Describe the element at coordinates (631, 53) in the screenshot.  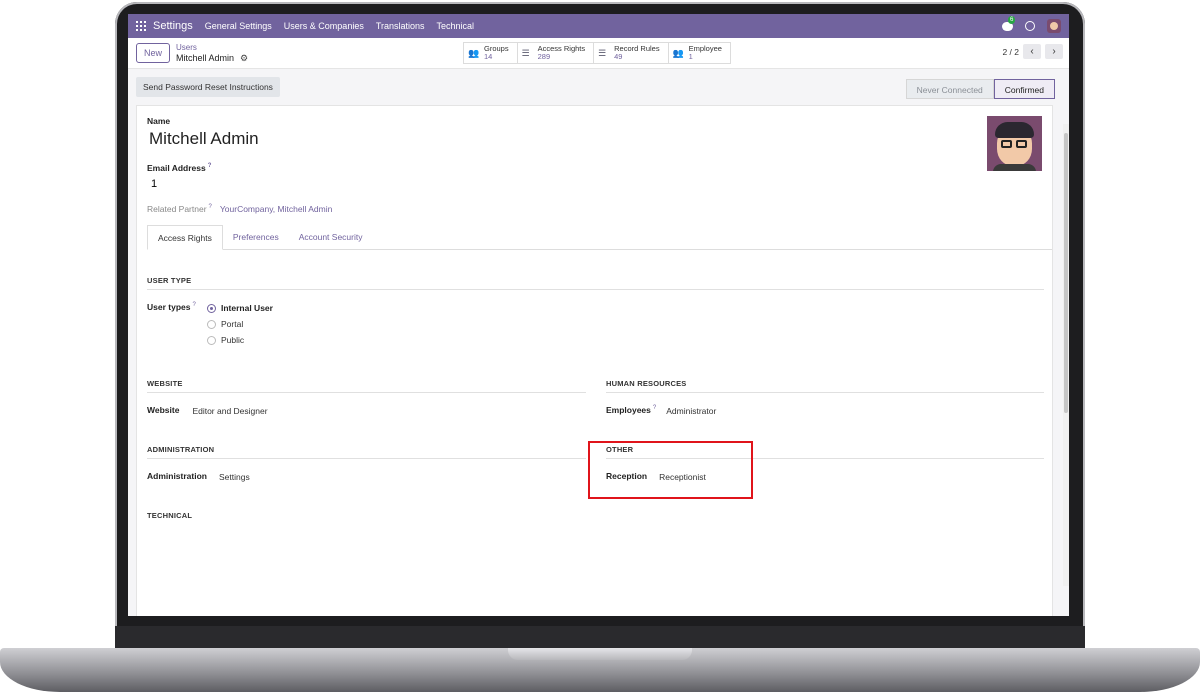
I see `record-rules-smart-button: ☰ Record Rules 49` at that location.